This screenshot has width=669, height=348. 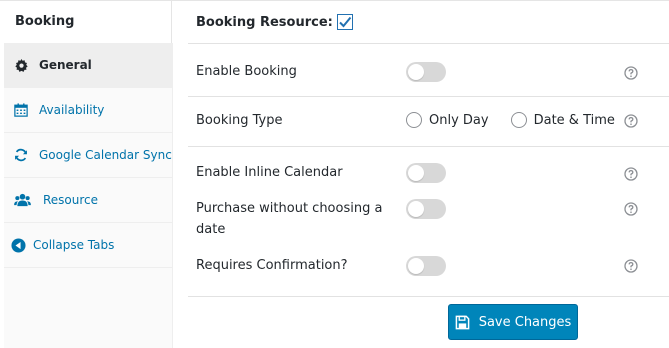 What do you see at coordinates (426, 72) in the screenshot?
I see `enable-booking-toggle` at bounding box center [426, 72].